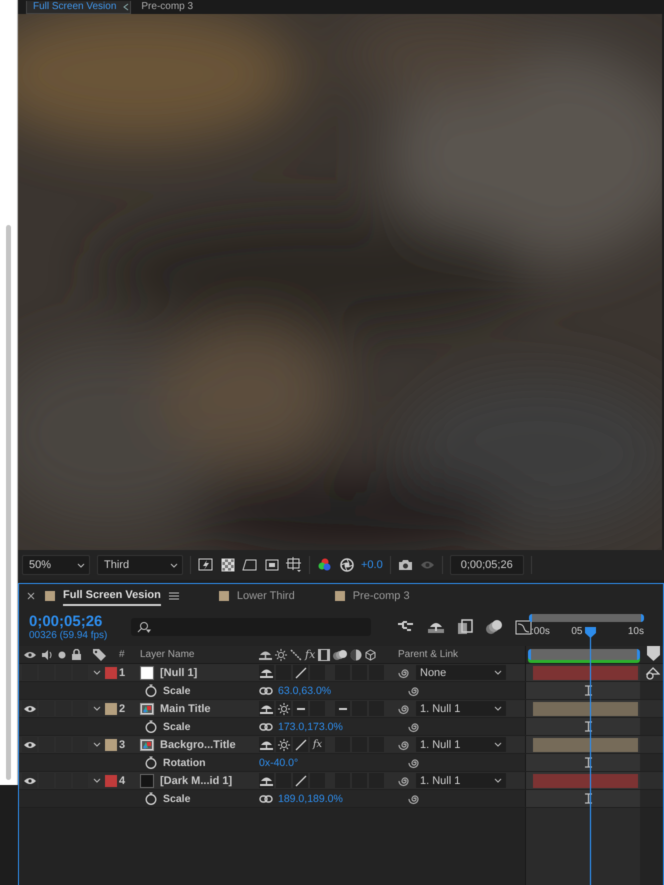 This screenshot has height=885, width=664. Describe the element at coordinates (140, 565) in the screenshot. I see `resolution-dropdown: Third` at that location.